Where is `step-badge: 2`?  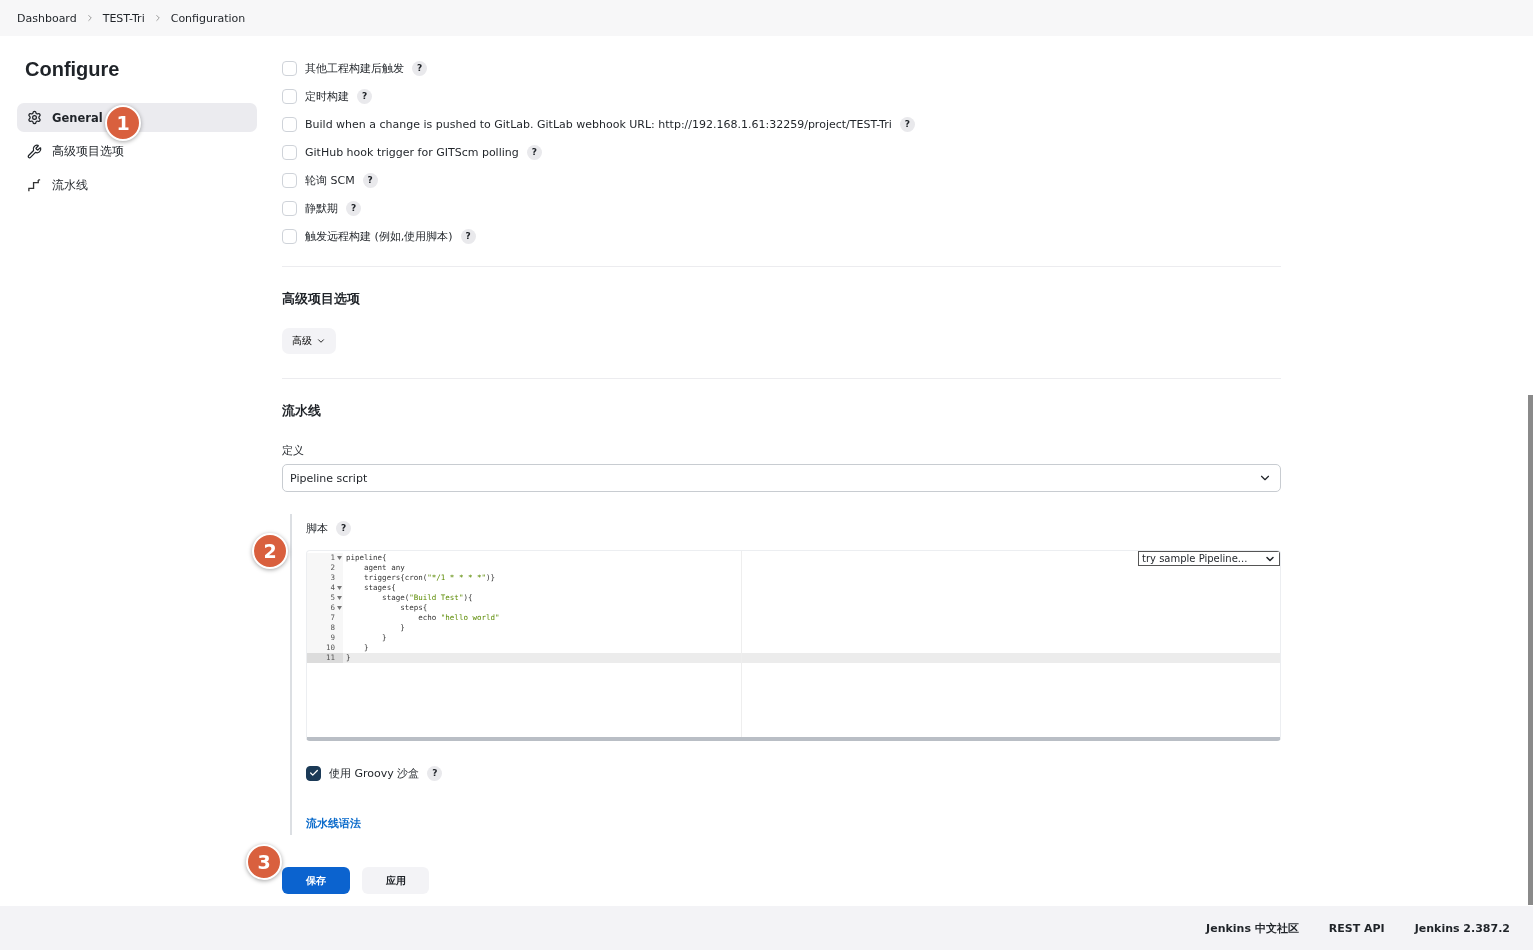 step-badge: 2 is located at coordinates (270, 551).